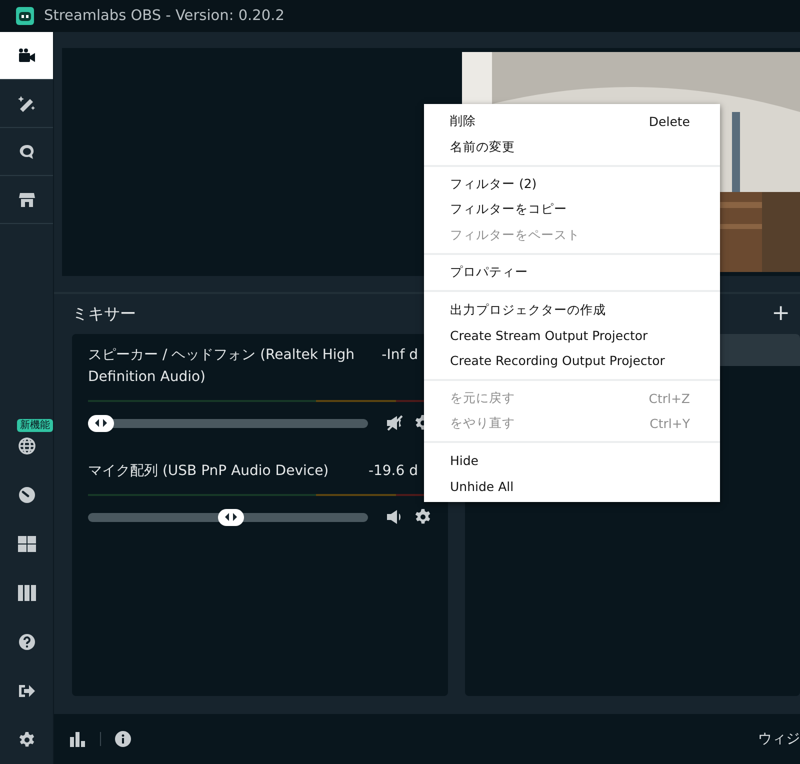  I want to click on menu-item: Create Recording Output Projector, so click(572, 361).